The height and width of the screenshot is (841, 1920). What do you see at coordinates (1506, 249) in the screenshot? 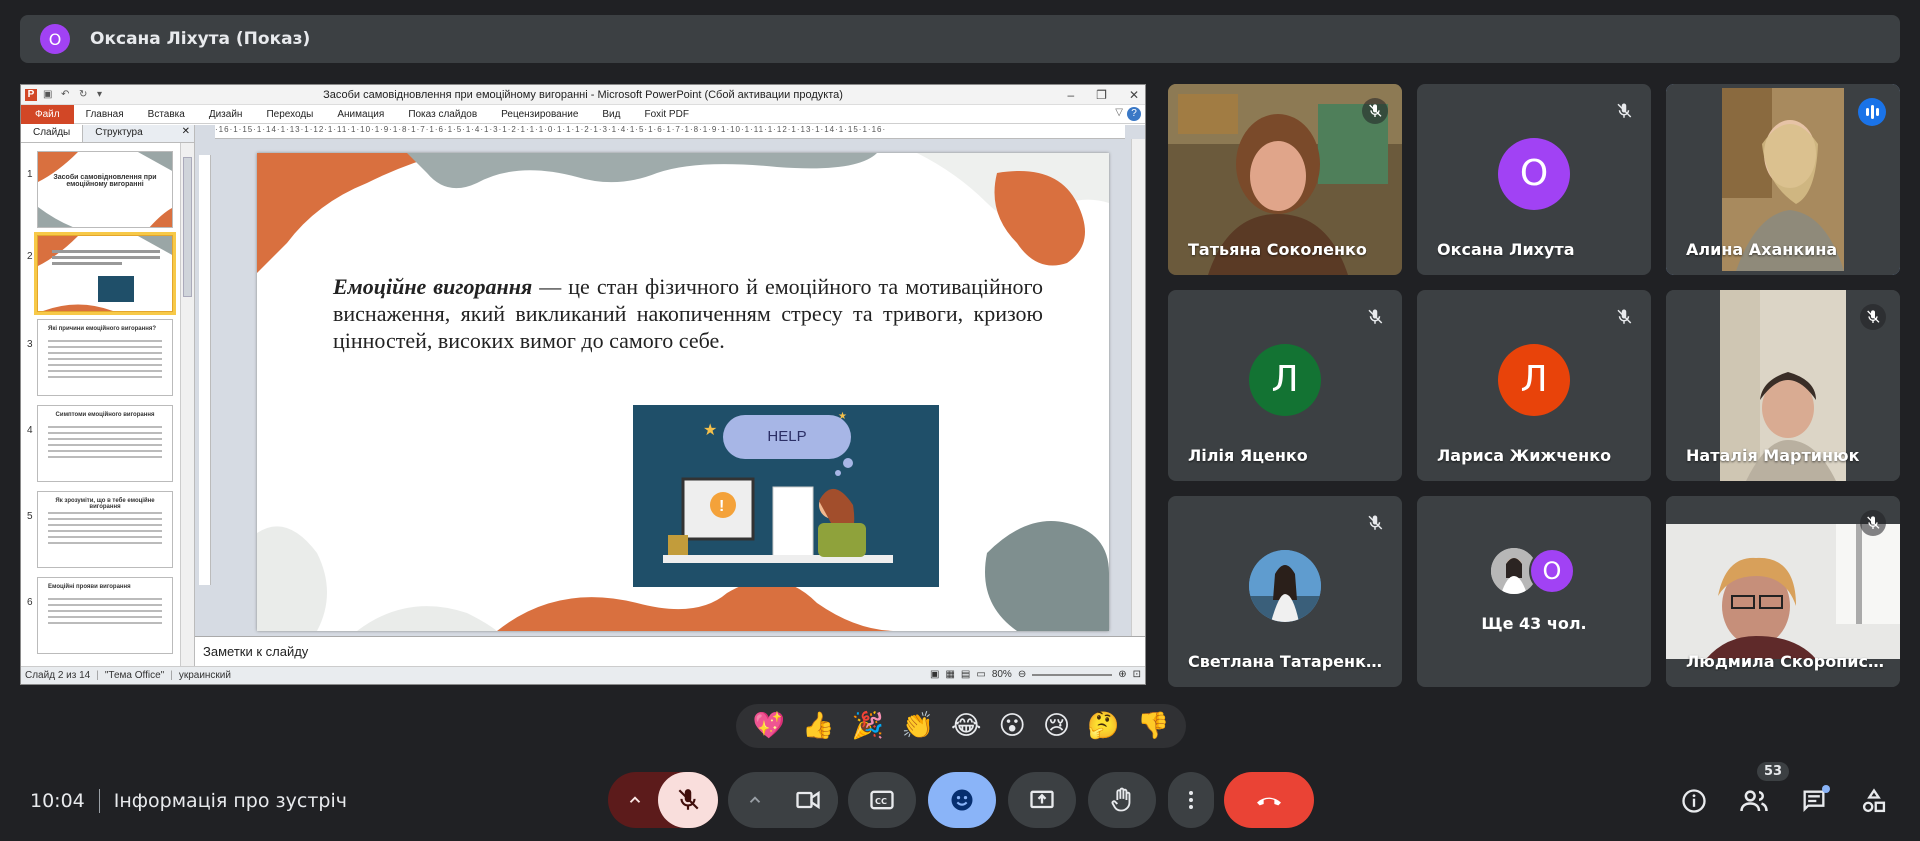
I see `participant-name: Оксана Лихута` at bounding box center [1506, 249].